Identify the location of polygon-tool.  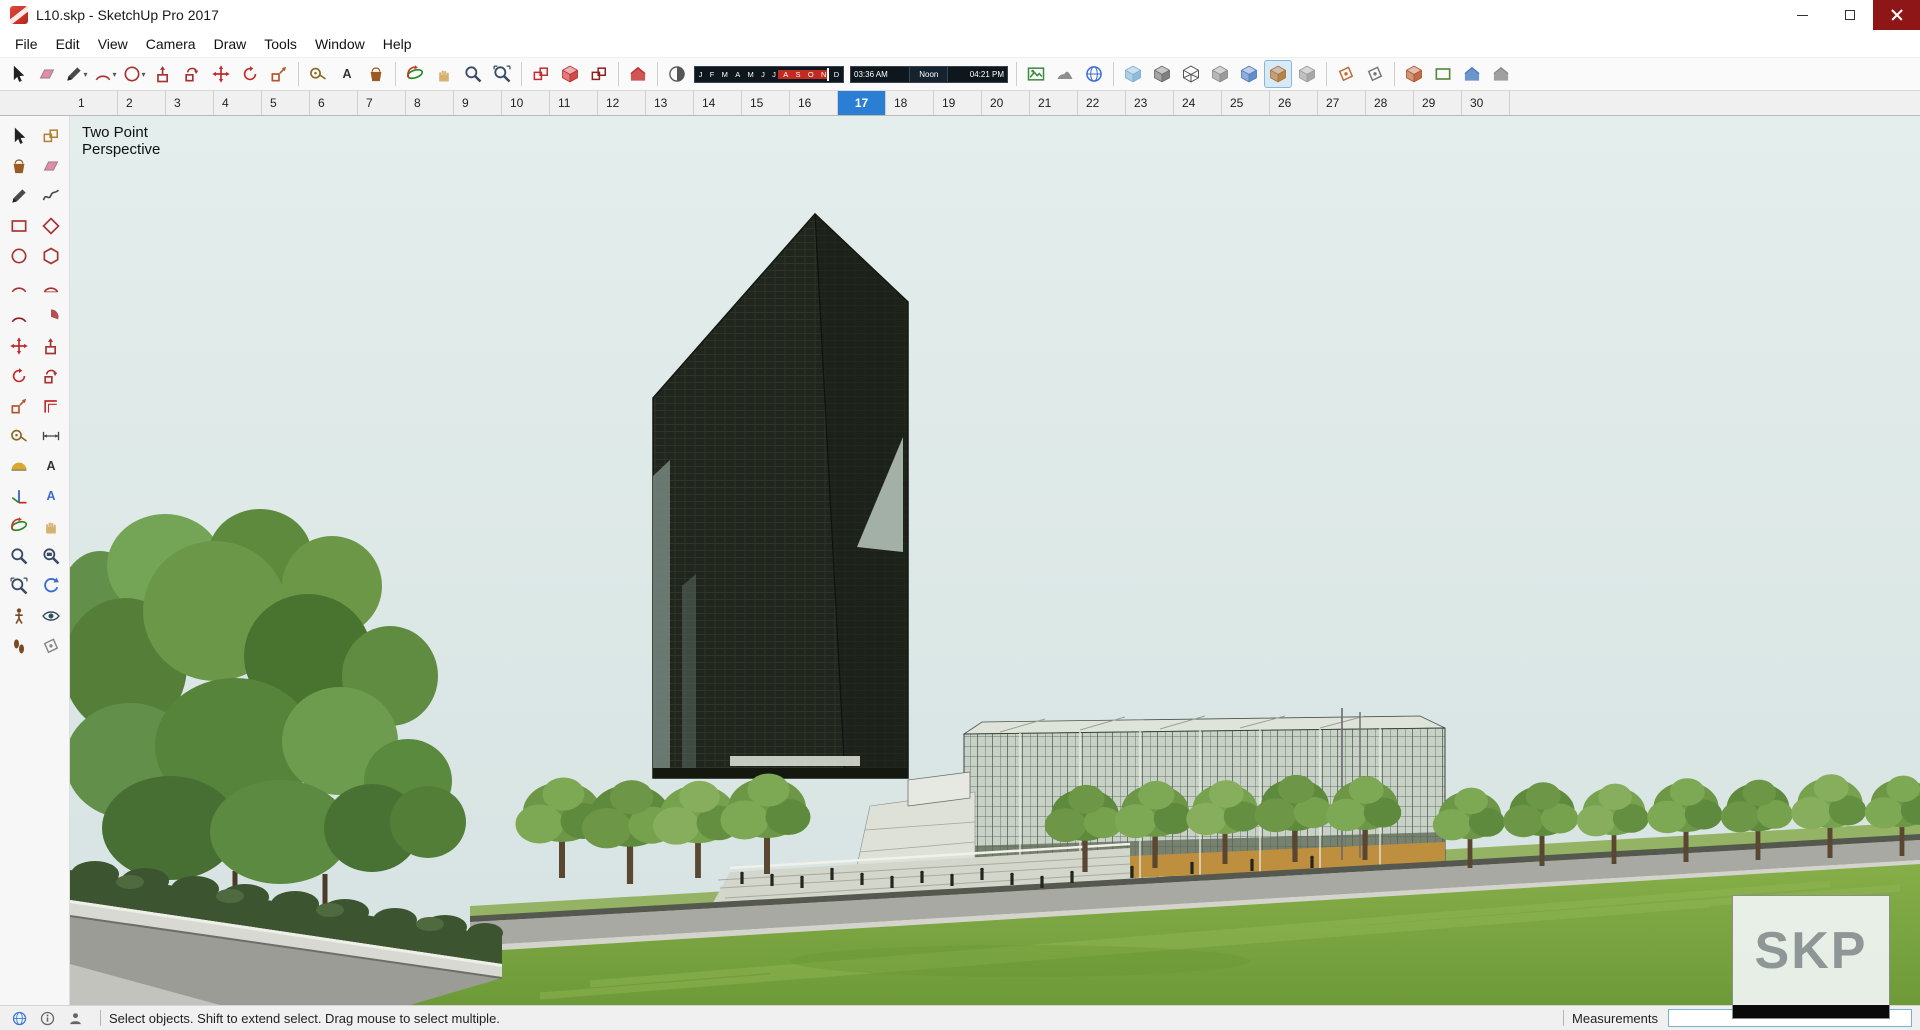
(51, 256).